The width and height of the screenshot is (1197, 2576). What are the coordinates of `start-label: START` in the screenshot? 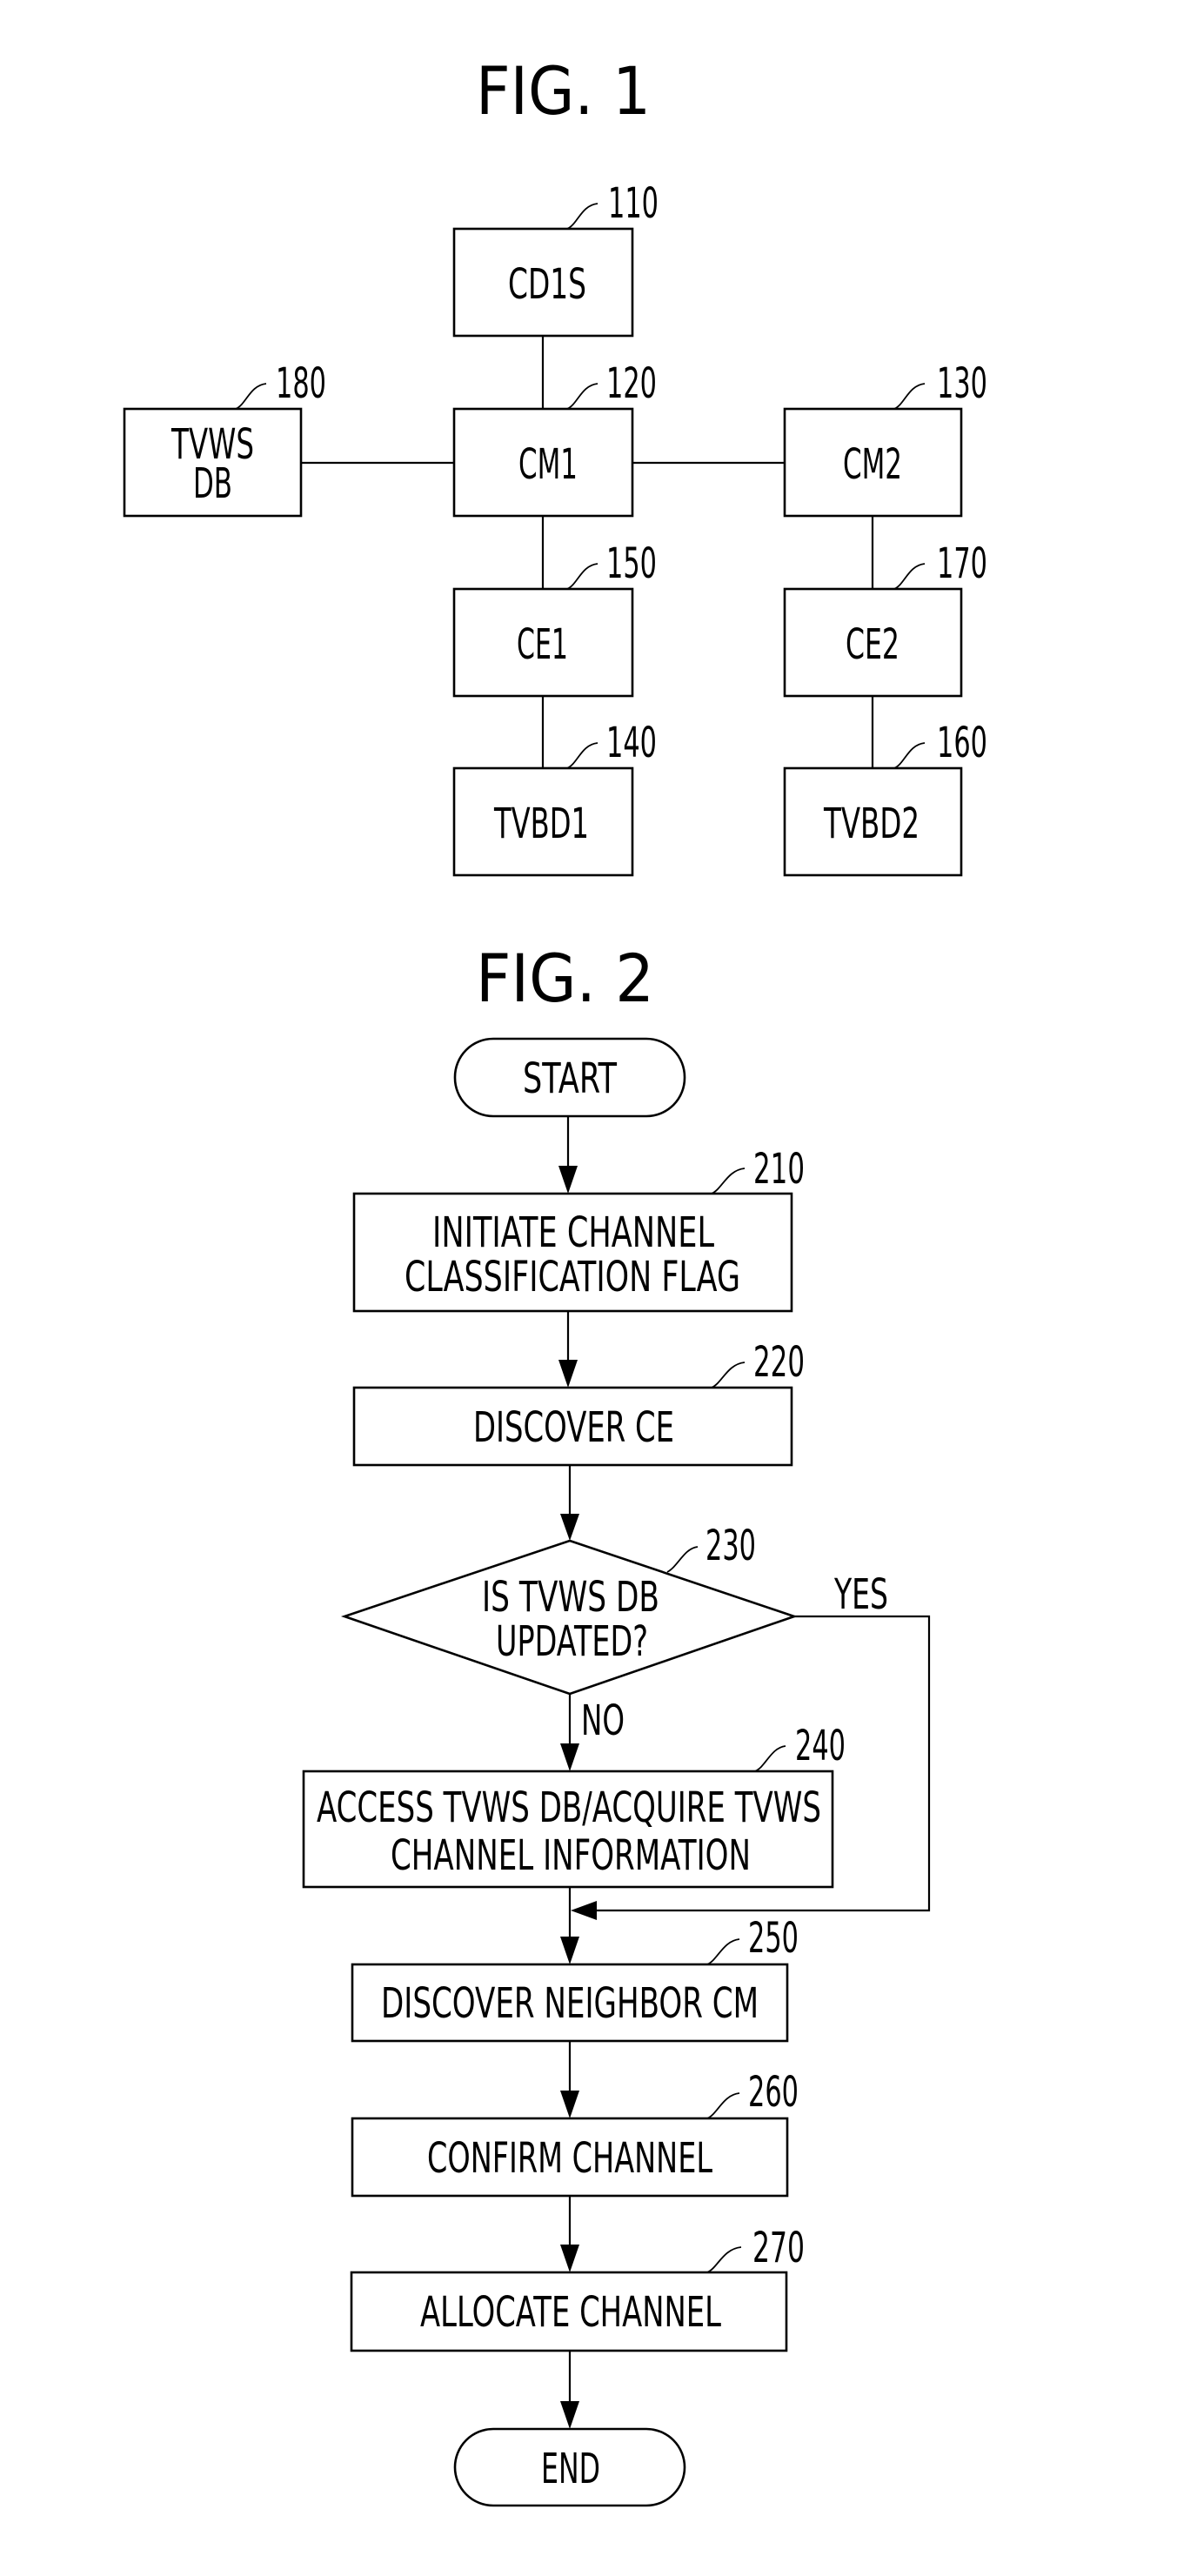 It's located at (570, 1078).